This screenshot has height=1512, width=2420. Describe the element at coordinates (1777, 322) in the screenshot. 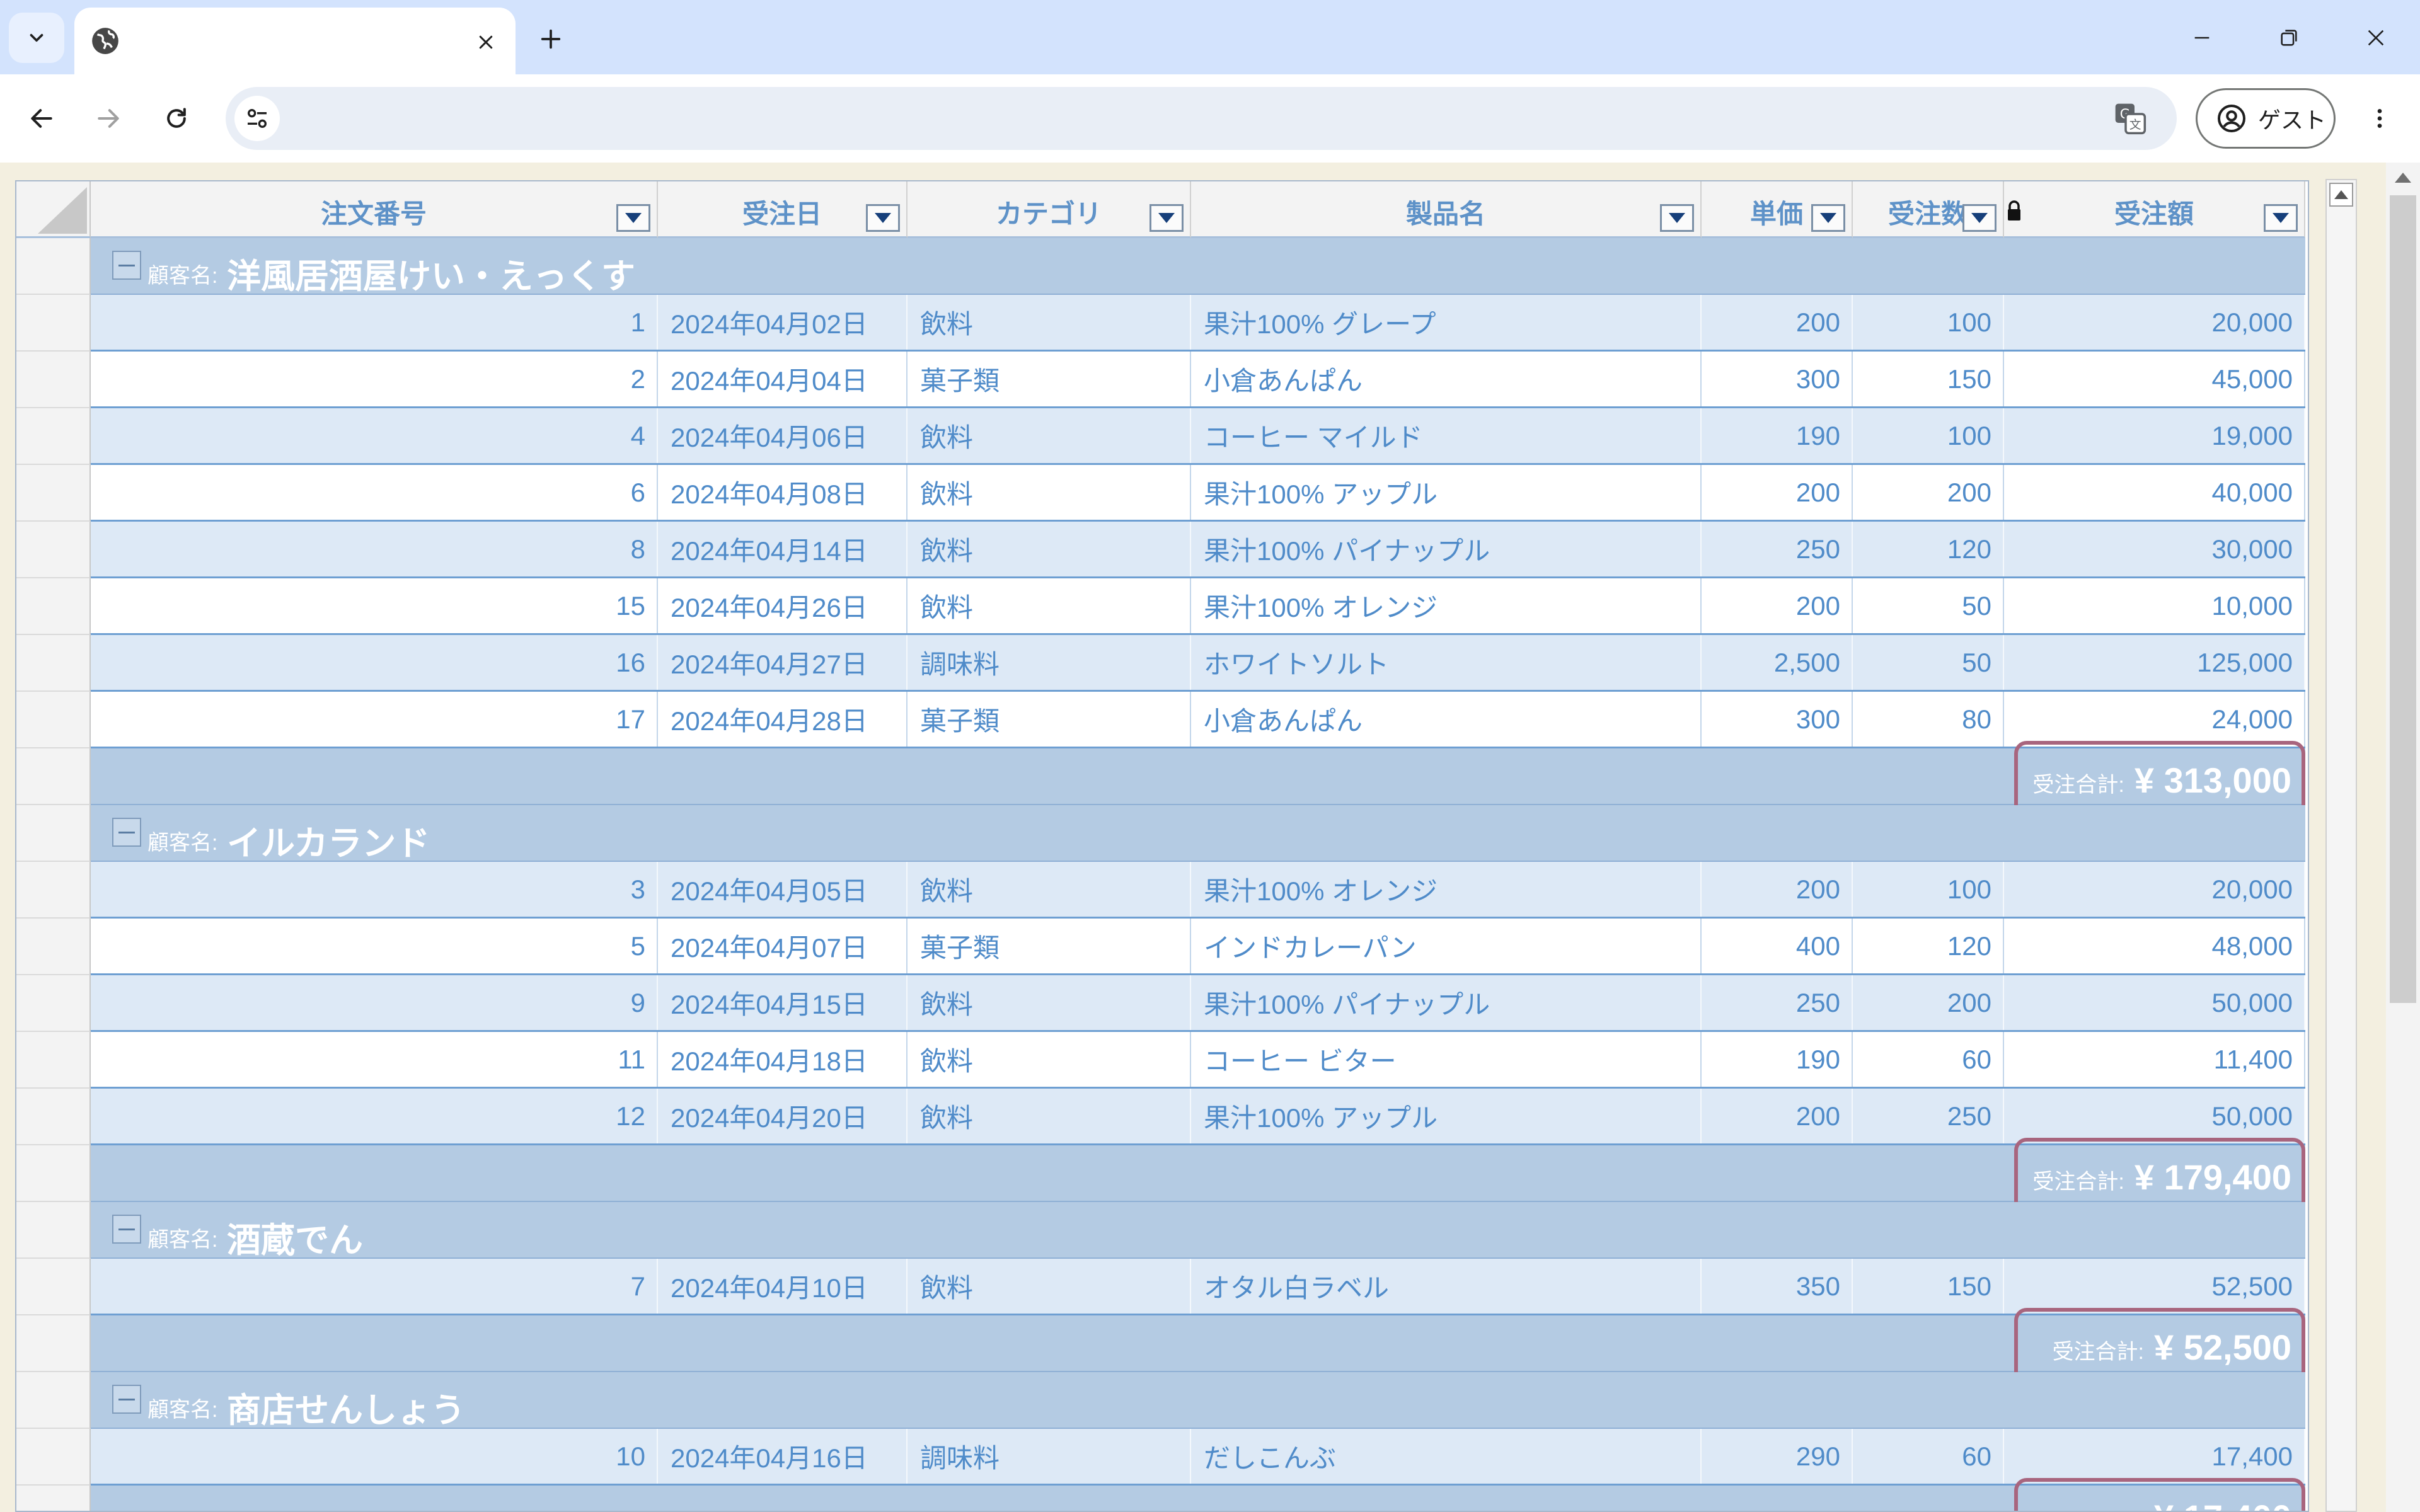

I see `cell-price: 200` at that location.